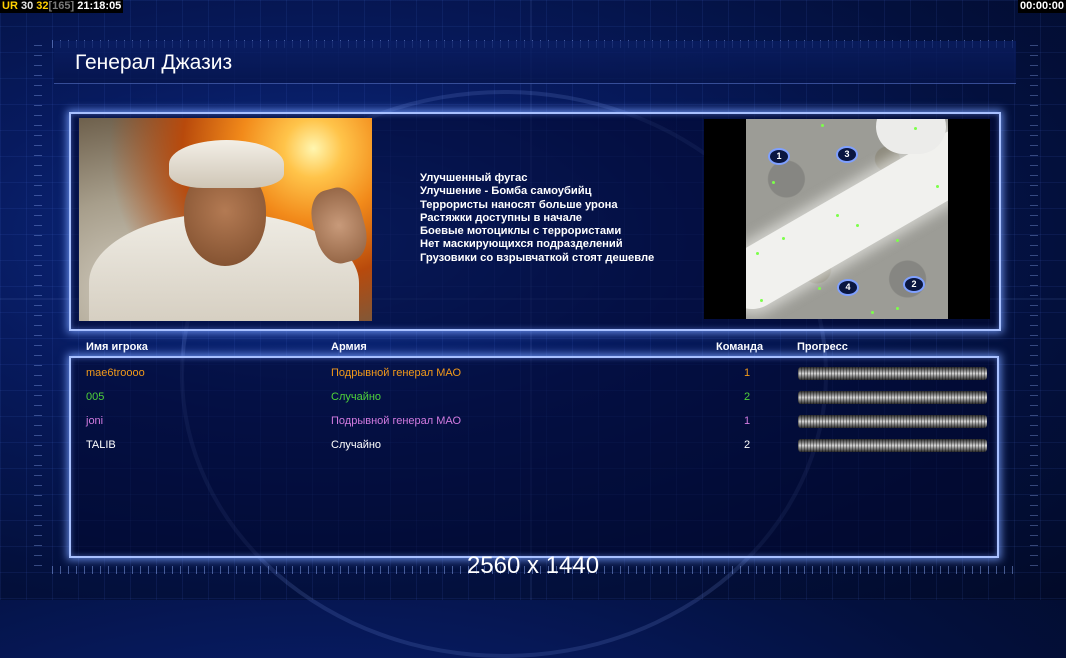 The height and width of the screenshot is (658, 1066). I want to click on general-title: Генерал Джазиз, so click(154, 62).